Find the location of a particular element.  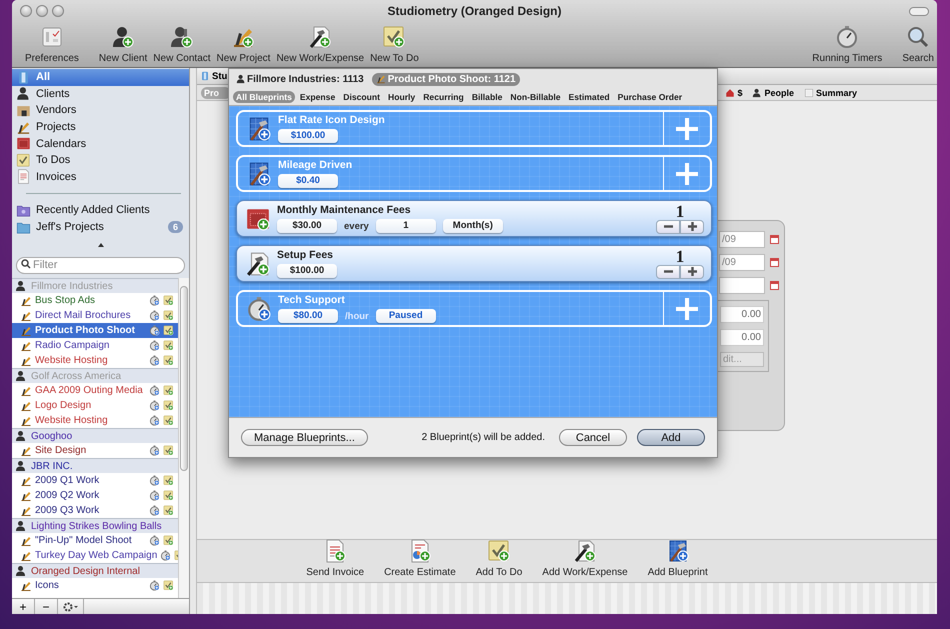

view-button: Summary is located at coordinates (830, 93).